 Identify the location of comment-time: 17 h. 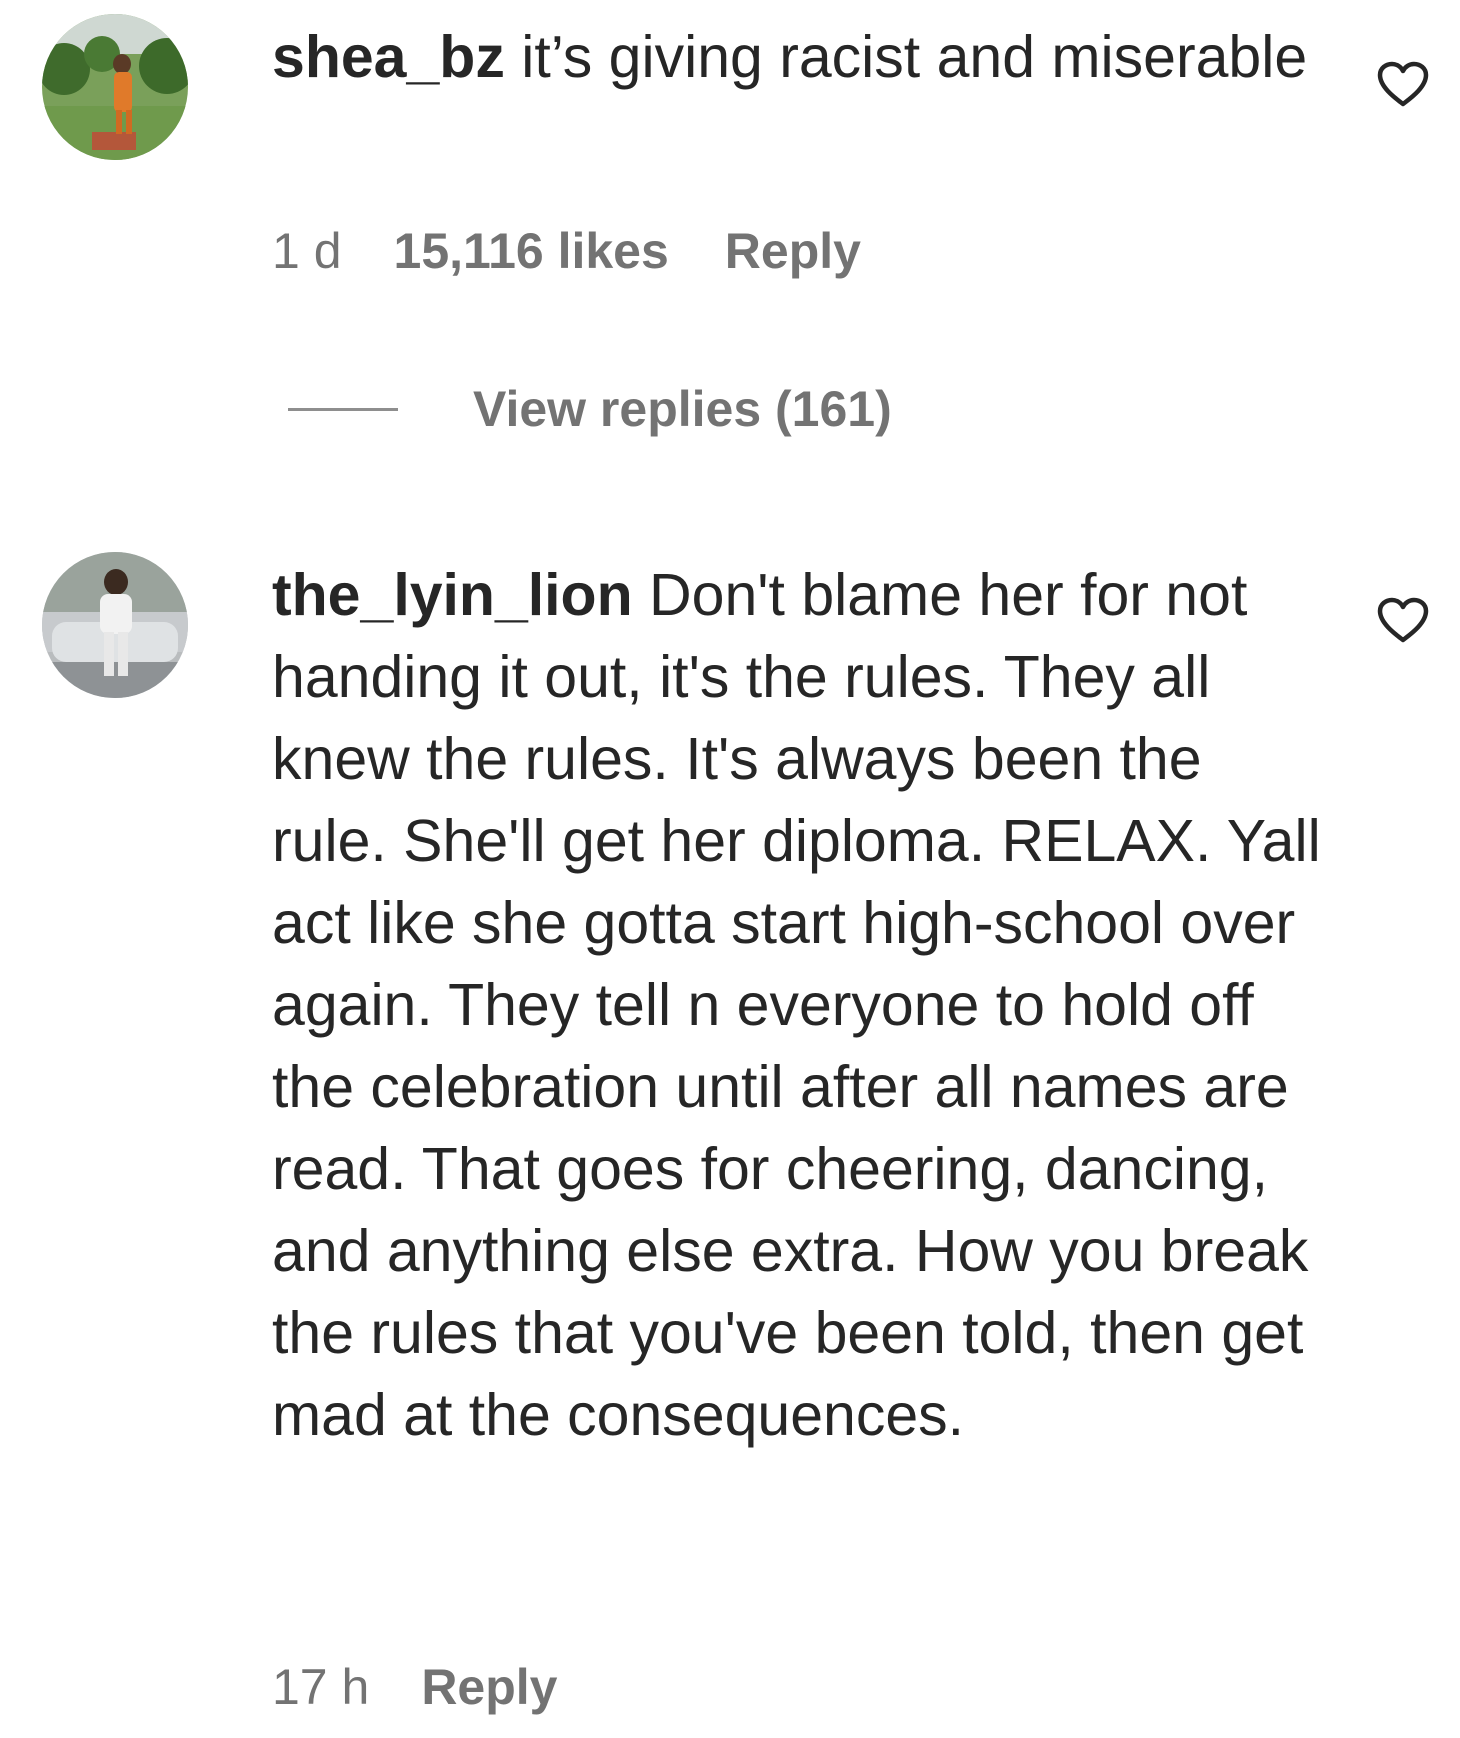
(321, 1687).